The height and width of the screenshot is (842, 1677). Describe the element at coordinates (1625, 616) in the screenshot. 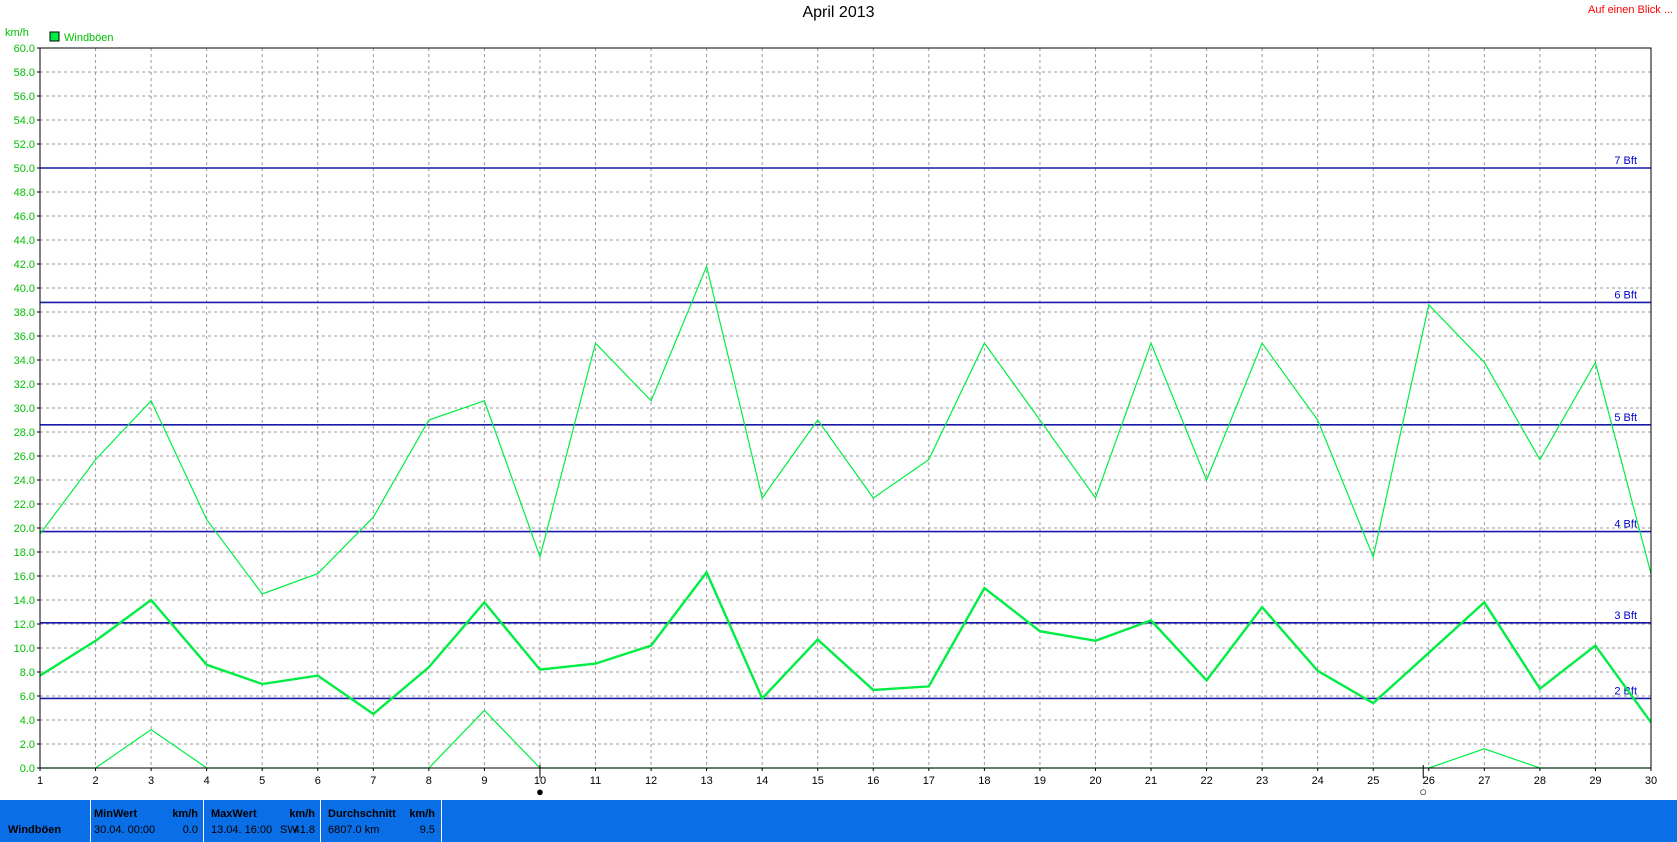

I see `beaufort-label: 3 Bft` at that location.